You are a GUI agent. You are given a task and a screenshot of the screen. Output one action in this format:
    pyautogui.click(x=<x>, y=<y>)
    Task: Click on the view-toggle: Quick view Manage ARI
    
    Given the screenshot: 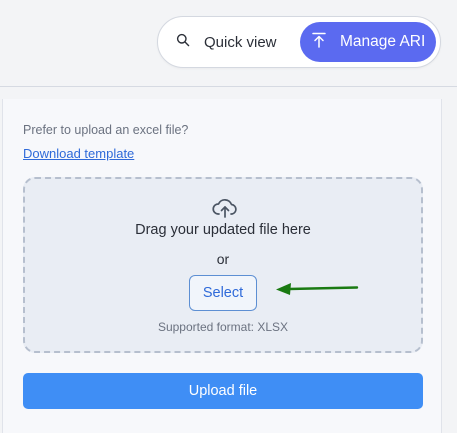 What is the action you would take?
    pyautogui.click(x=299, y=42)
    